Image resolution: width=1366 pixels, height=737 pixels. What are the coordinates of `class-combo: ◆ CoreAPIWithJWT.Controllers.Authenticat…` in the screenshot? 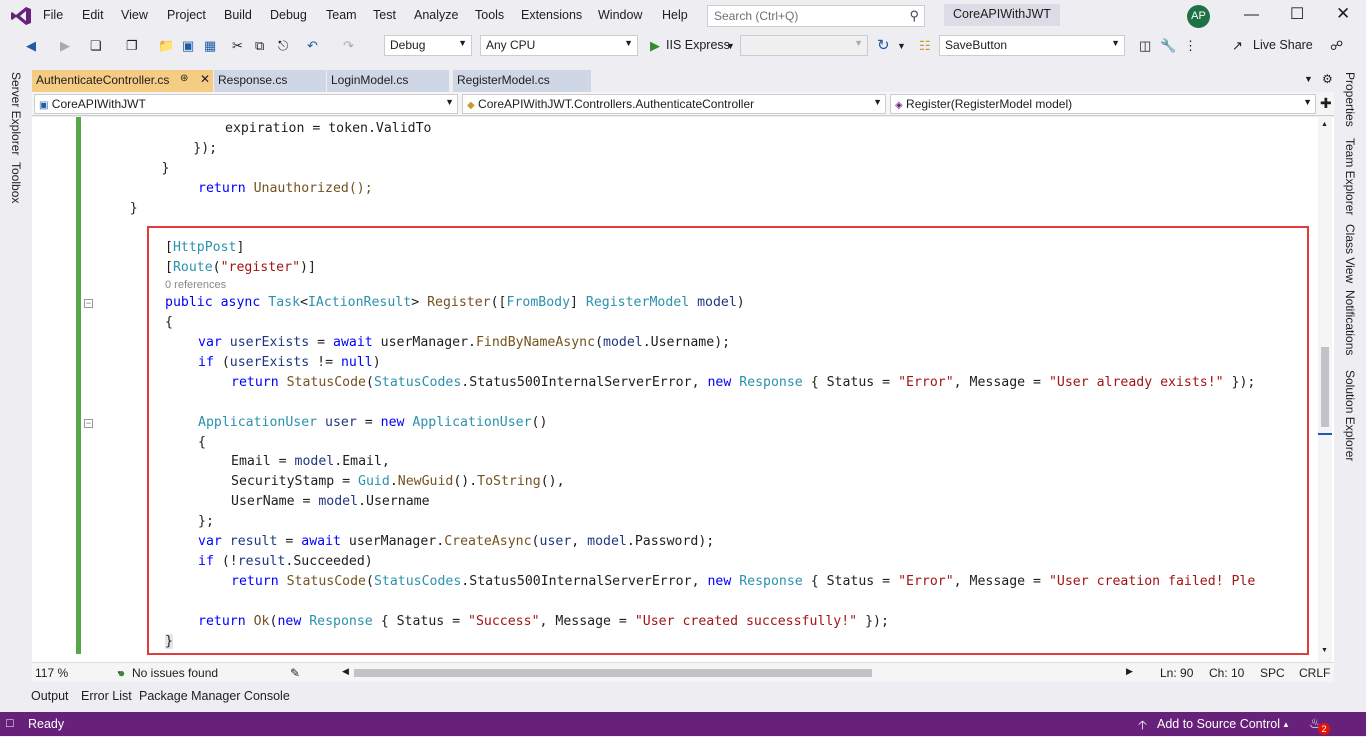 It's located at (674, 104).